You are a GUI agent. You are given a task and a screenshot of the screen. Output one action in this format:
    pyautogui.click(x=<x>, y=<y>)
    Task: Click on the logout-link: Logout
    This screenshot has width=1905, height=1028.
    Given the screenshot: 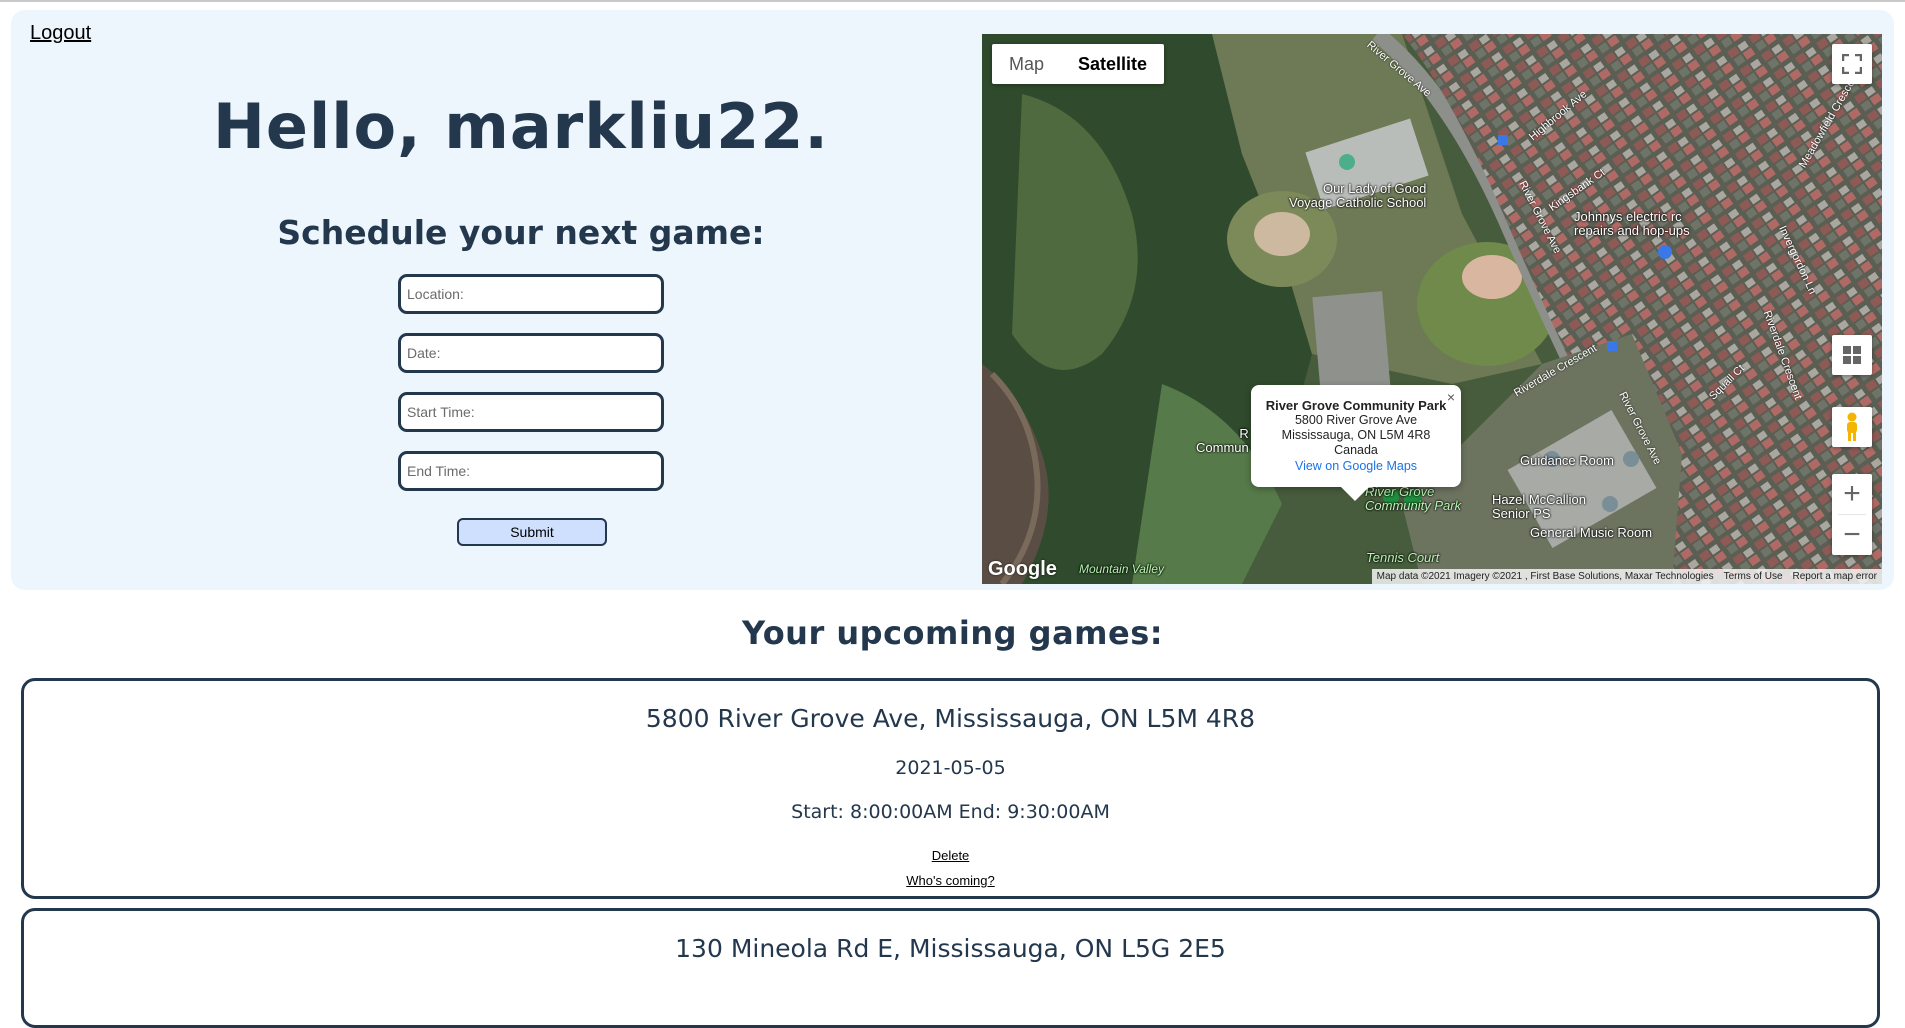 What is the action you would take?
    pyautogui.click(x=60, y=33)
    